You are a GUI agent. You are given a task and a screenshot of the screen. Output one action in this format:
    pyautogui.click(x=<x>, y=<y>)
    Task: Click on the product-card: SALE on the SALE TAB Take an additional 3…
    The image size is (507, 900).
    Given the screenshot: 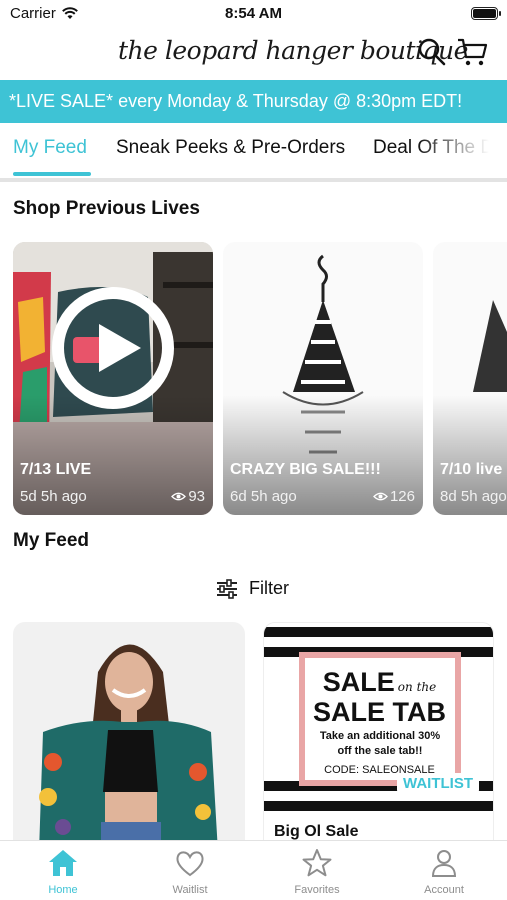 What is the action you would take?
    pyautogui.click(x=378, y=737)
    